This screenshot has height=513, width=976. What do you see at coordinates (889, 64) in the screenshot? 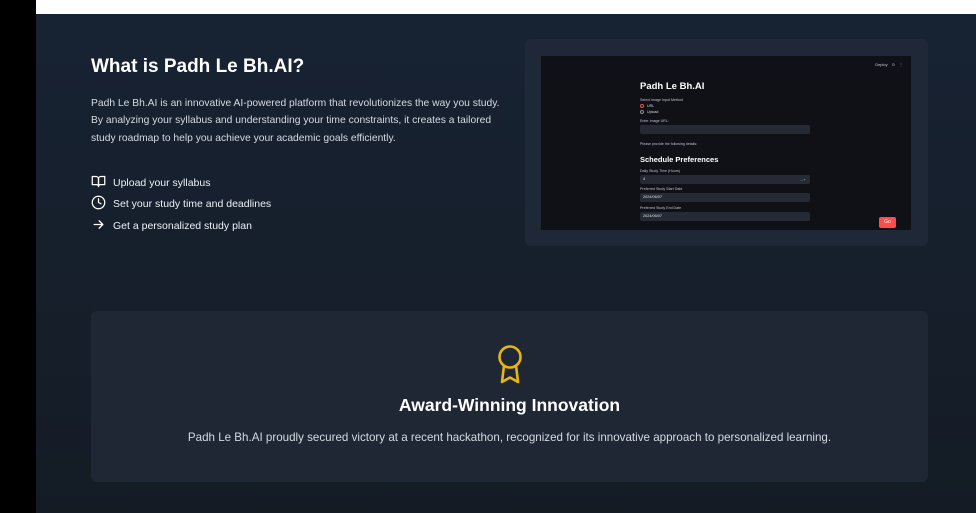
I see `preview-topbar: Deploy ⊙ ⋮` at bounding box center [889, 64].